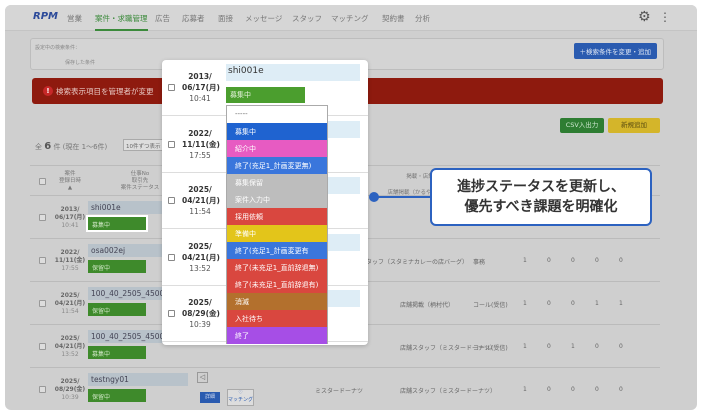 The width and height of the screenshot is (702, 415). I want to click on nav-item-ads: 広告, so click(162, 18).